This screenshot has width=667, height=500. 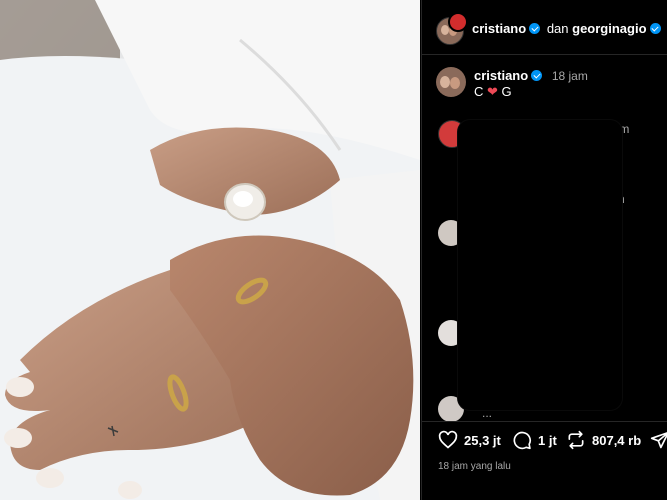 I want to click on repost-icon, so click(x=576, y=440).